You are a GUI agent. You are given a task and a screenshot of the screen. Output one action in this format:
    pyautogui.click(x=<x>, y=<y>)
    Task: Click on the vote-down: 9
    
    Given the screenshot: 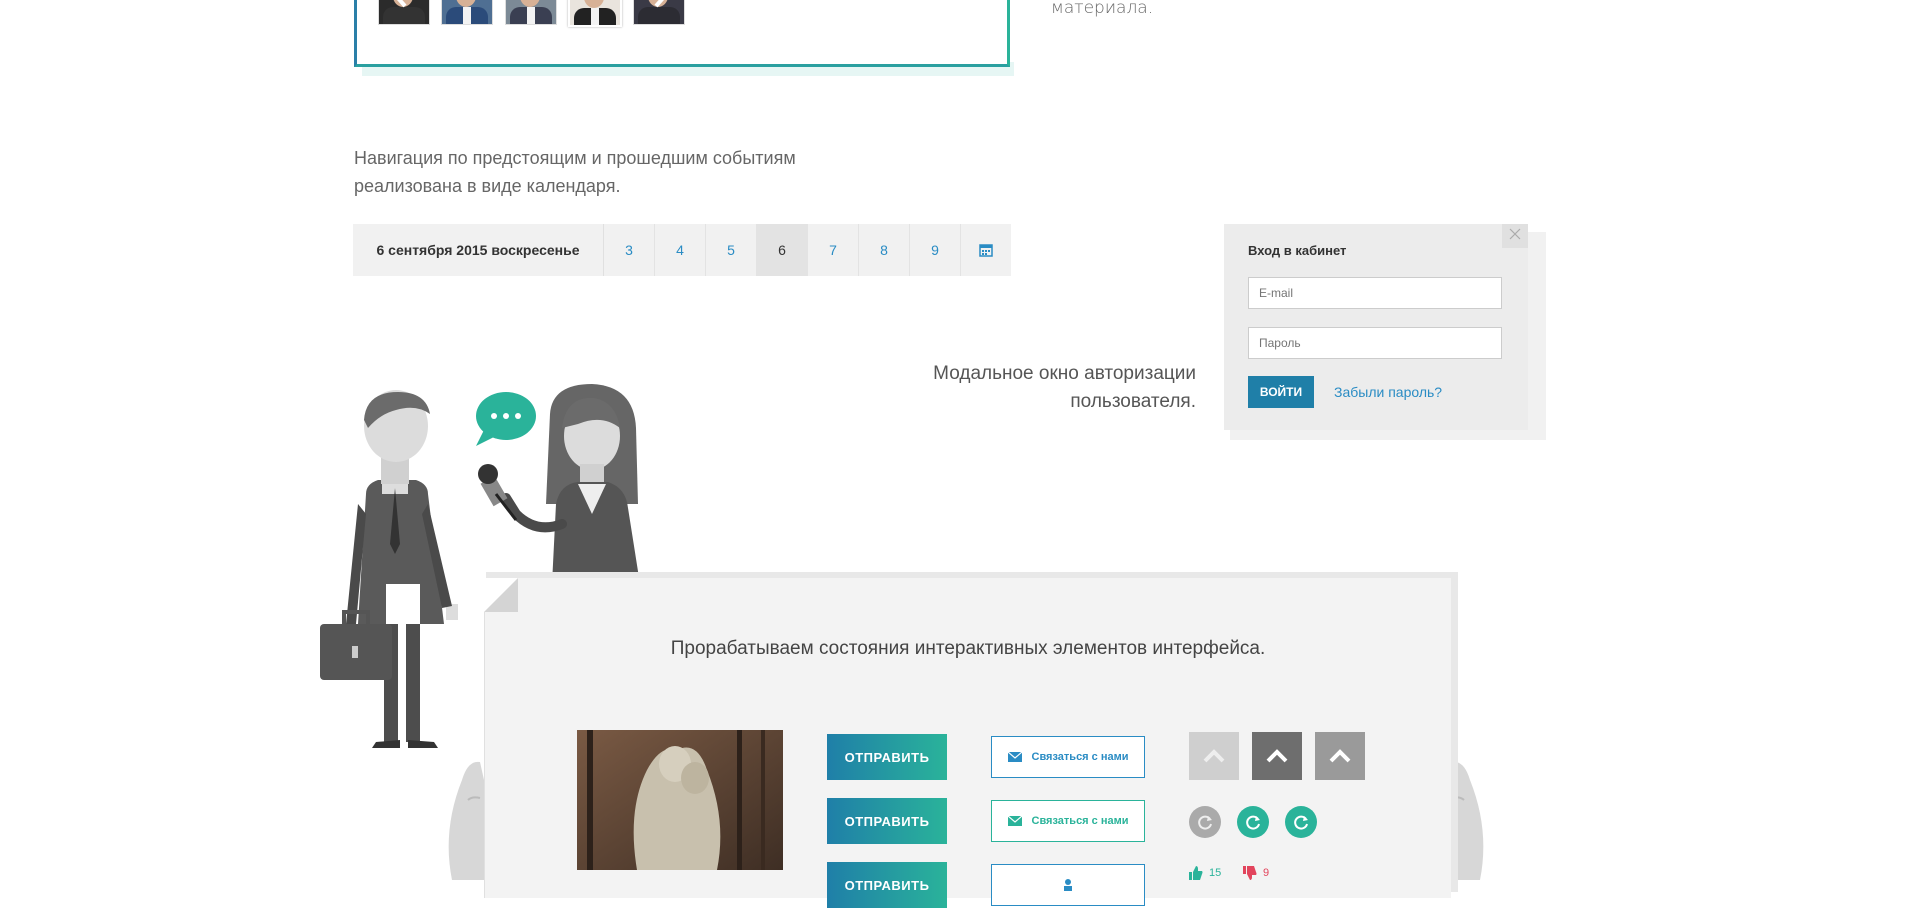 What is the action you would take?
    pyautogui.click(x=1256, y=873)
    